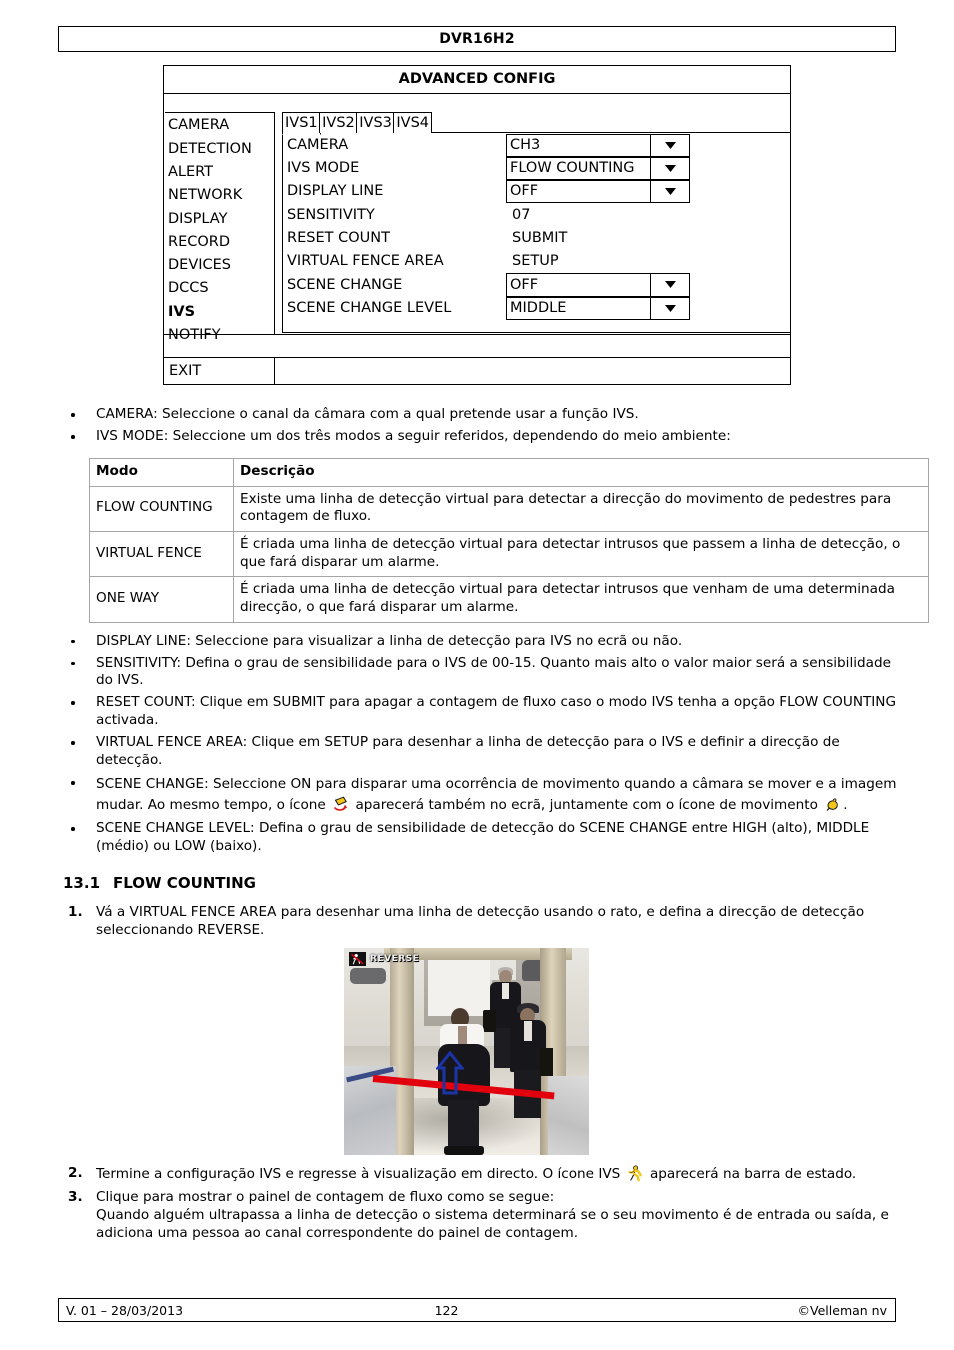 The image size is (954, 1350). I want to click on step-number: 2., so click(75, 1172).